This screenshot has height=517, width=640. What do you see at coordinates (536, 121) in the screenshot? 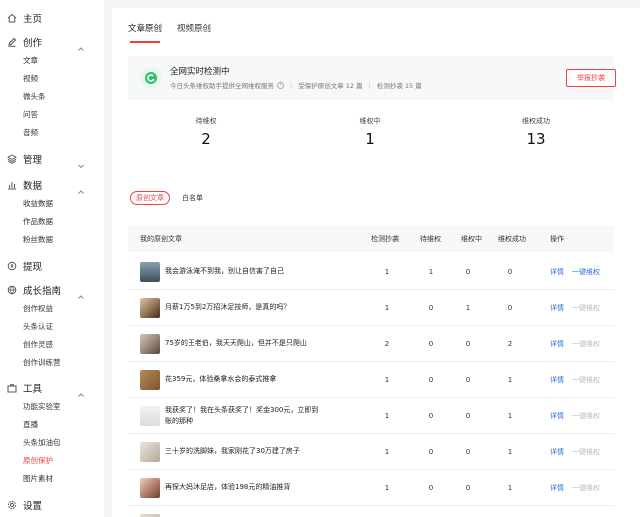
I see `stat-label: 维权成功` at bounding box center [536, 121].